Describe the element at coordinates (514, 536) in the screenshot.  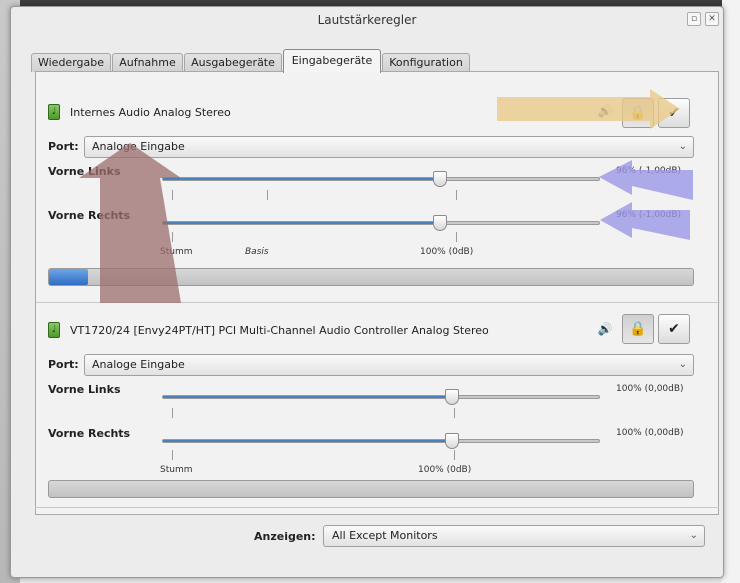
I see `show-filter-select: All Except Monitors ⌄` at that location.